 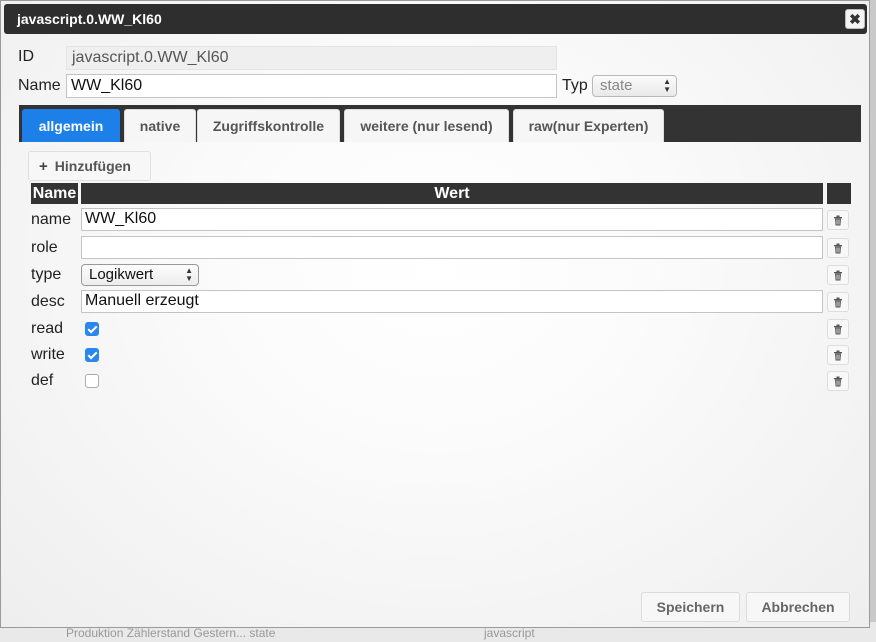 I want to click on close-icon: ✖, so click(x=855, y=19).